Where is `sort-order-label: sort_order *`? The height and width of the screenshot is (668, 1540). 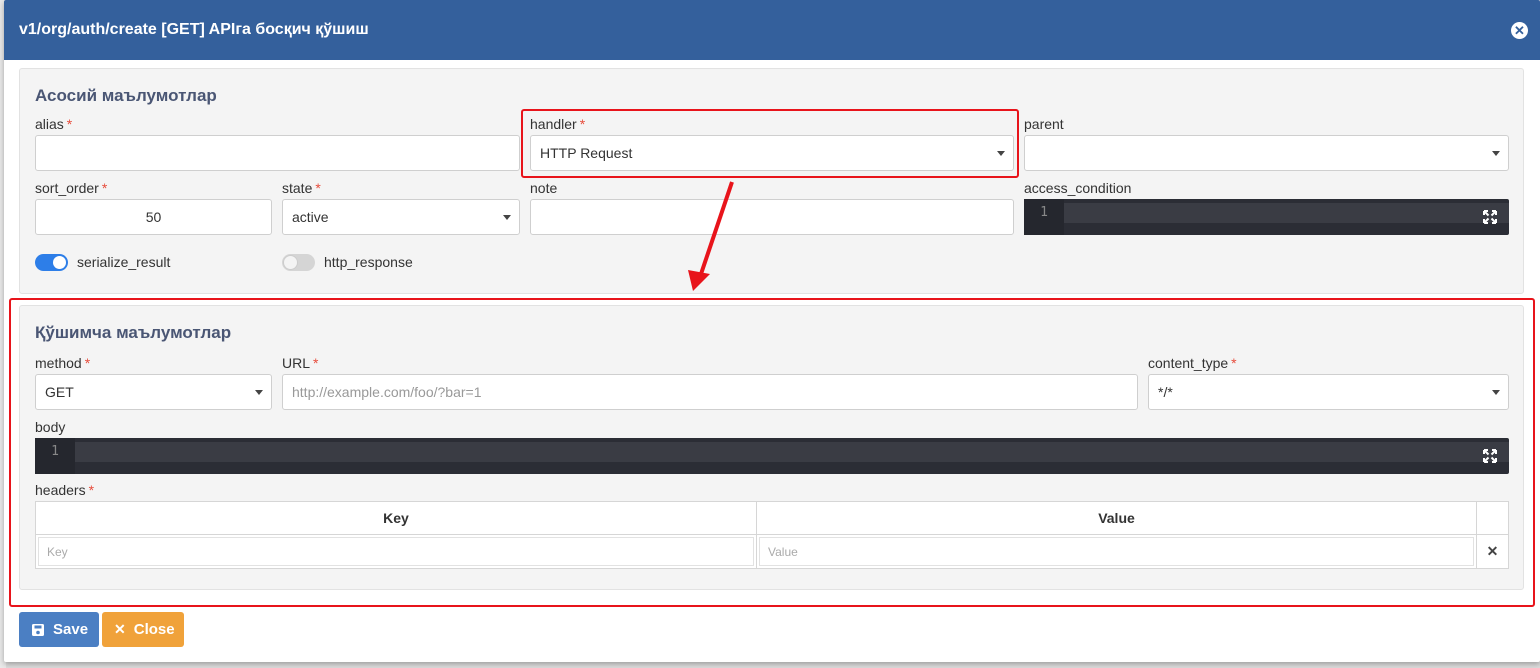 sort-order-label: sort_order * is located at coordinates (71, 188).